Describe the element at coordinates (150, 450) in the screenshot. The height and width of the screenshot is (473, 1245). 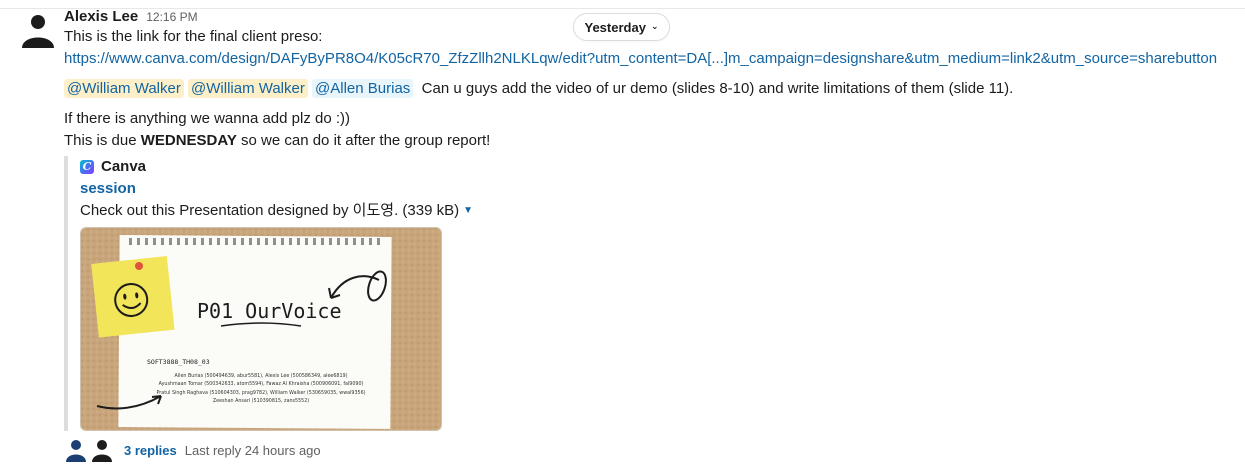
I see `replies-link: 3 replies` at that location.